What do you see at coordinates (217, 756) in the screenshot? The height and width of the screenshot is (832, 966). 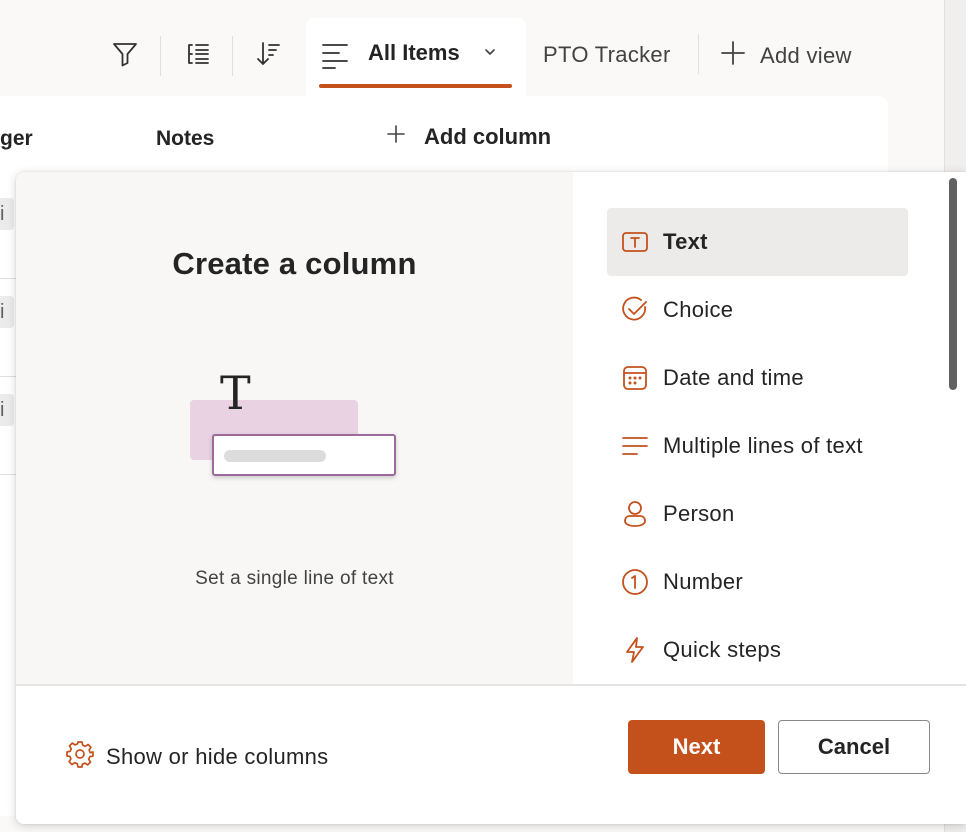 I see `show-hide-label: Show or hide columns` at bounding box center [217, 756].